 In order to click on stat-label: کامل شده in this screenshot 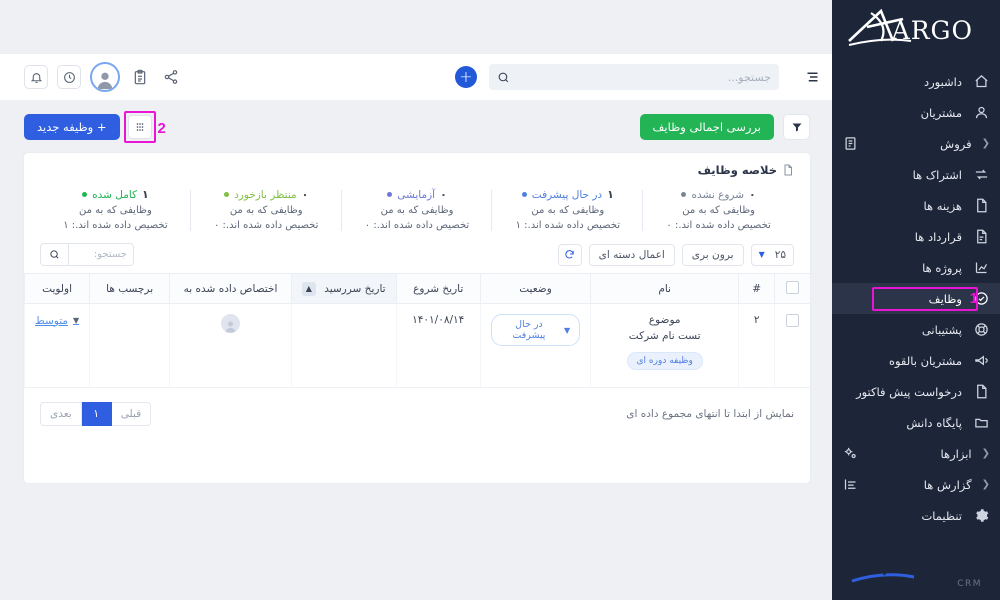, I will do `click(115, 194)`.